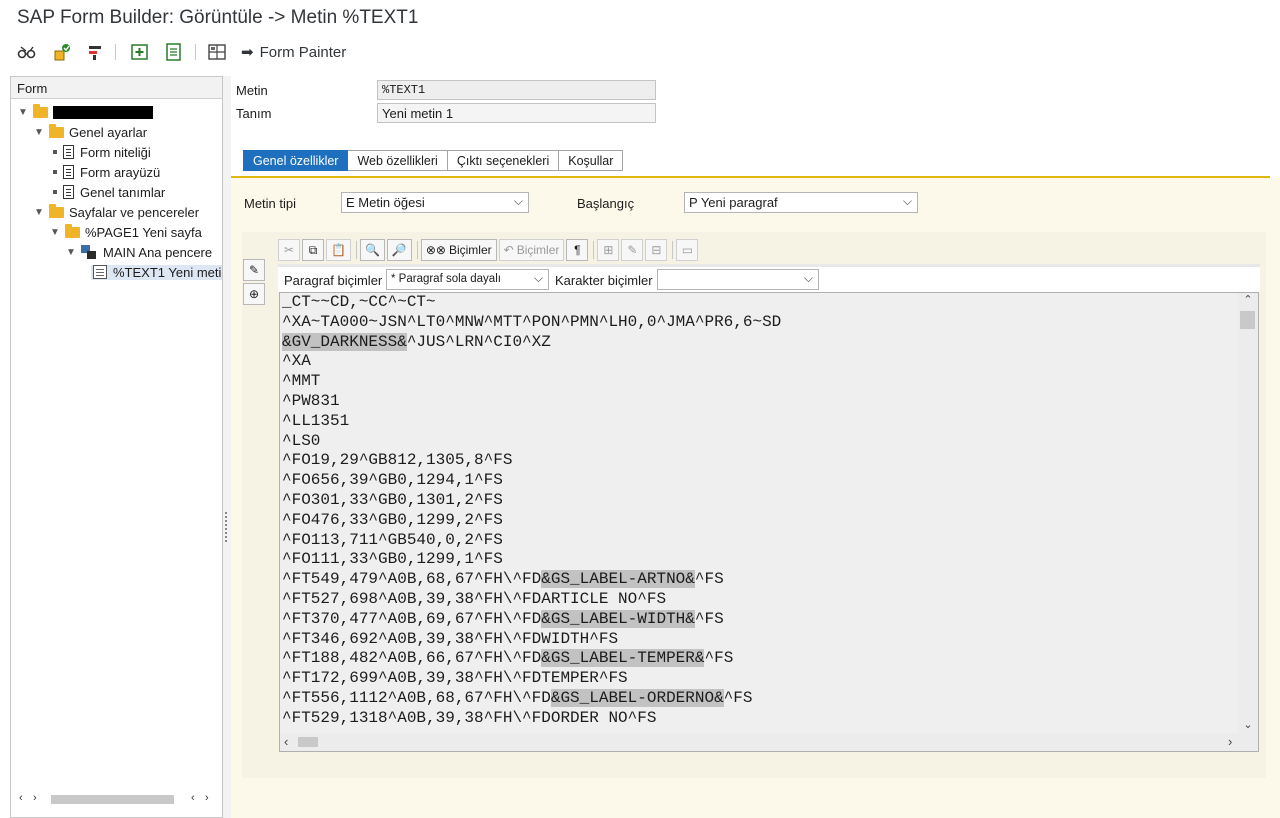 This screenshot has width=1280, height=818. Describe the element at coordinates (503, 160) in the screenshot. I see `tab-output: Çıktı seçenekleri` at that location.